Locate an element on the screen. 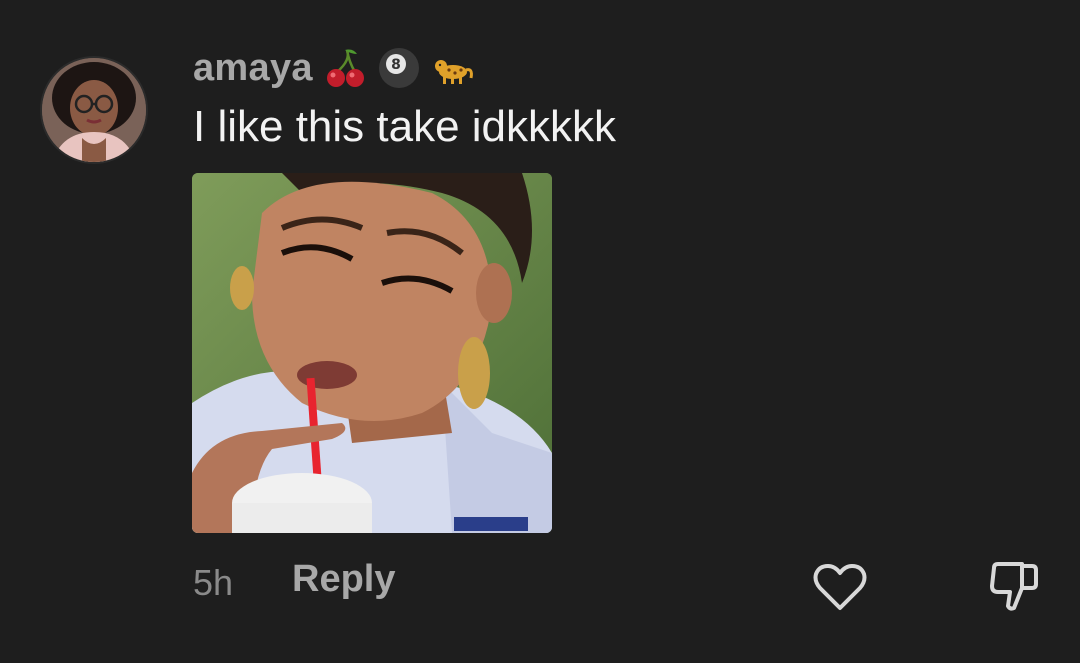 The height and width of the screenshot is (663, 1080). leopard-emoji-icon is located at coordinates (453, 72).